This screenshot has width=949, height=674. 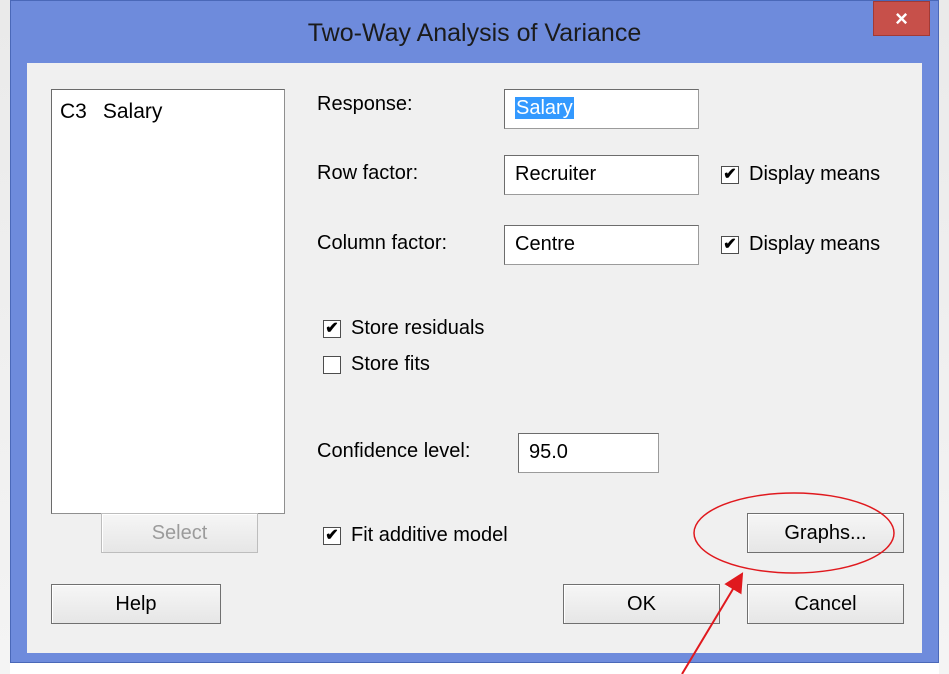 I want to click on title-bar: Two-Way Analysis of Variance ×, so click(x=474, y=32).